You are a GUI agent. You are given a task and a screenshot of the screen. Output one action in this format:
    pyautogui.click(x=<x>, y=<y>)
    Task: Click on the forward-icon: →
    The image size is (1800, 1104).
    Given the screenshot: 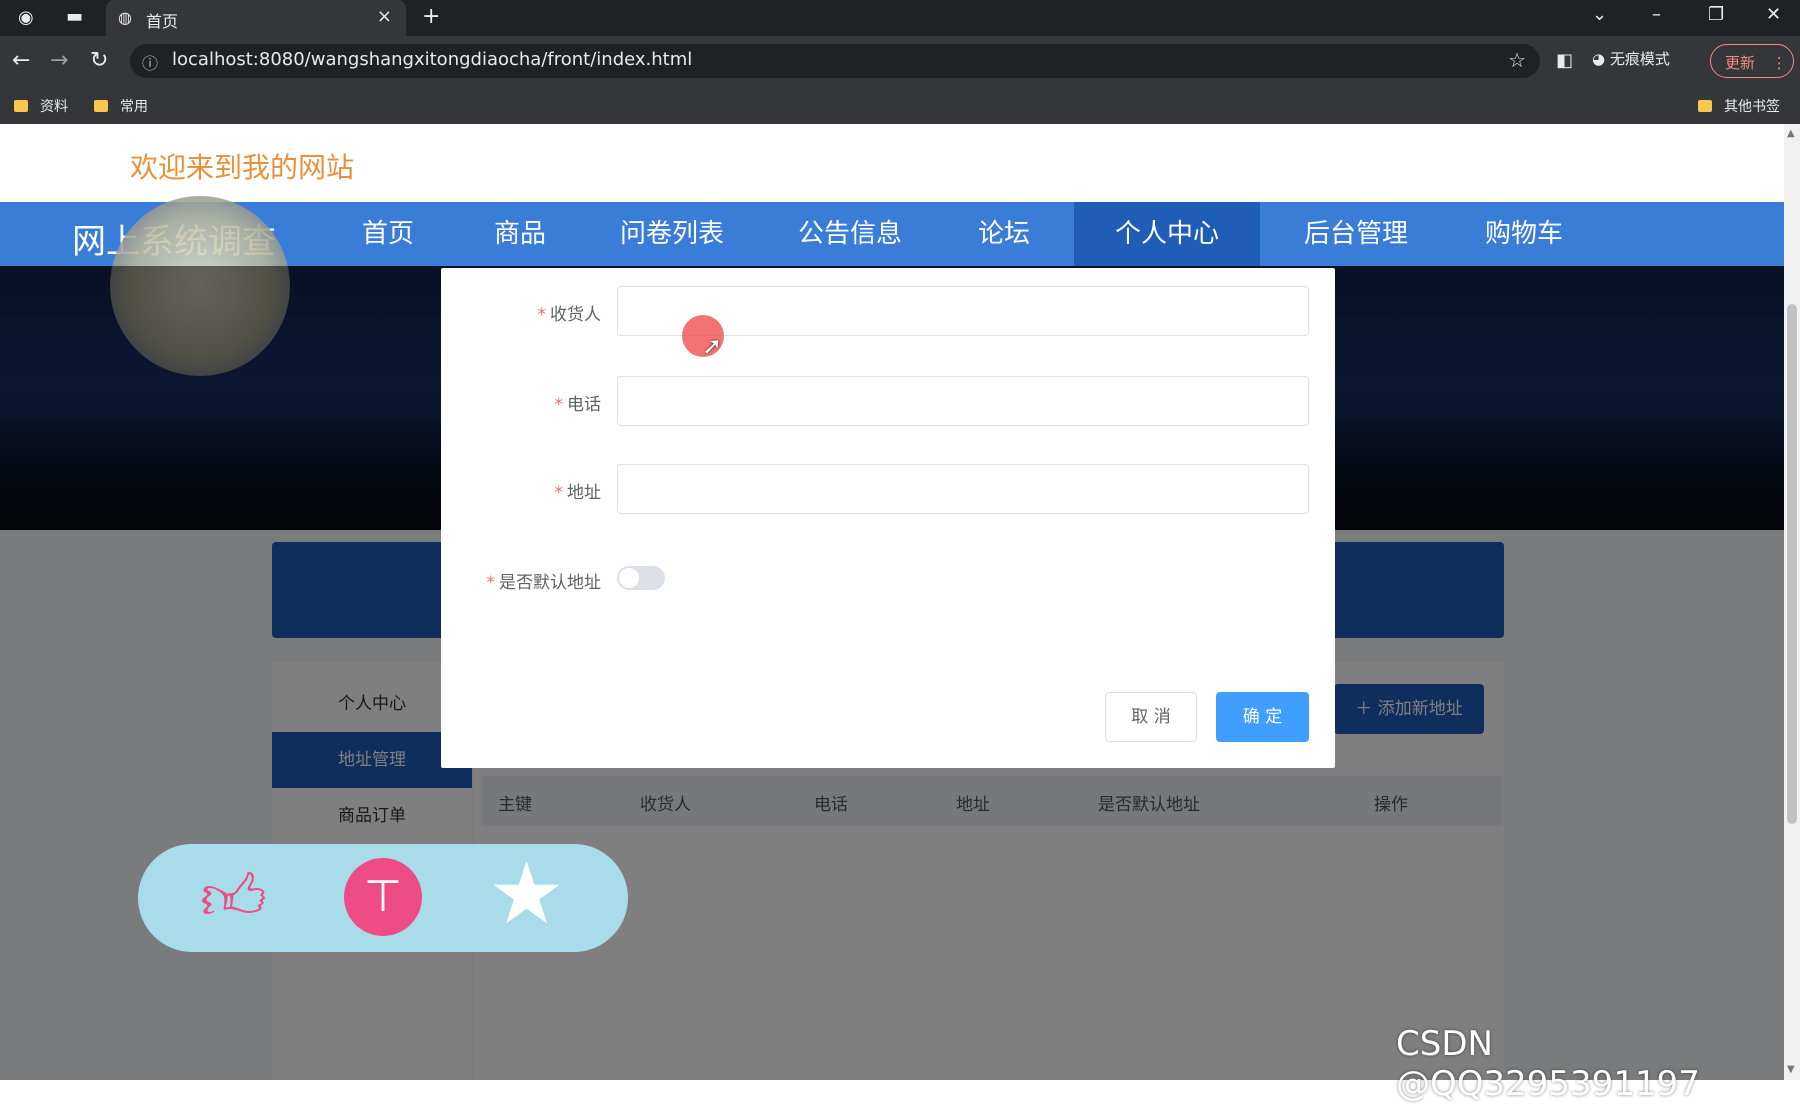 What is the action you would take?
    pyautogui.click(x=59, y=60)
    